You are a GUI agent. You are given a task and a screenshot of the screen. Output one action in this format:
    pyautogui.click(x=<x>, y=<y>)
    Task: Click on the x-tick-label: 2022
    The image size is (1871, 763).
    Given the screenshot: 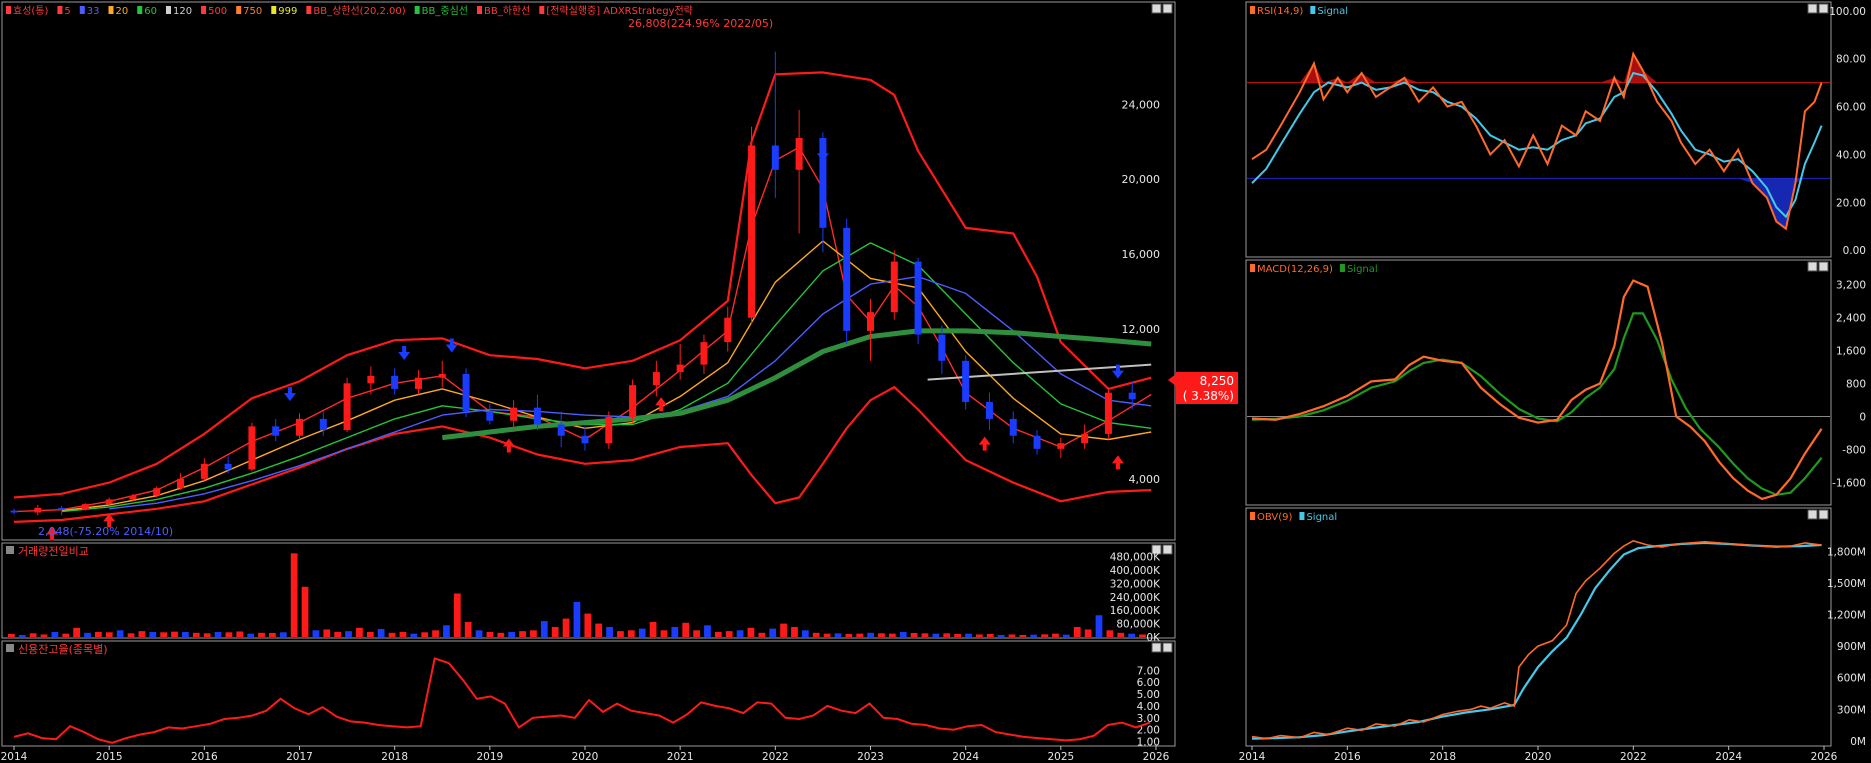 What is the action you would take?
    pyautogui.click(x=775, y=757)
    